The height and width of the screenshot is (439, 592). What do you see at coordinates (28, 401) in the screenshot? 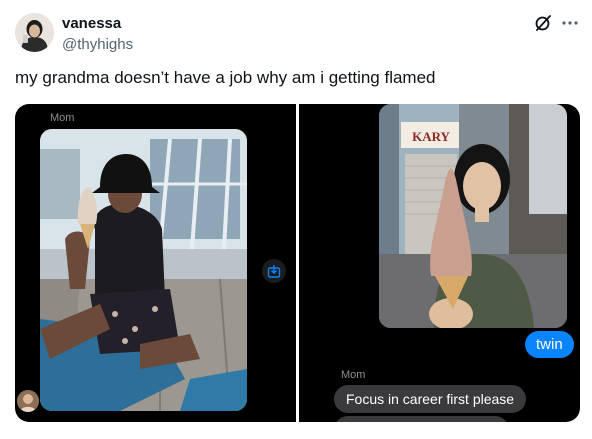
I see `sender-avatar` at bounding box center [28, 401].